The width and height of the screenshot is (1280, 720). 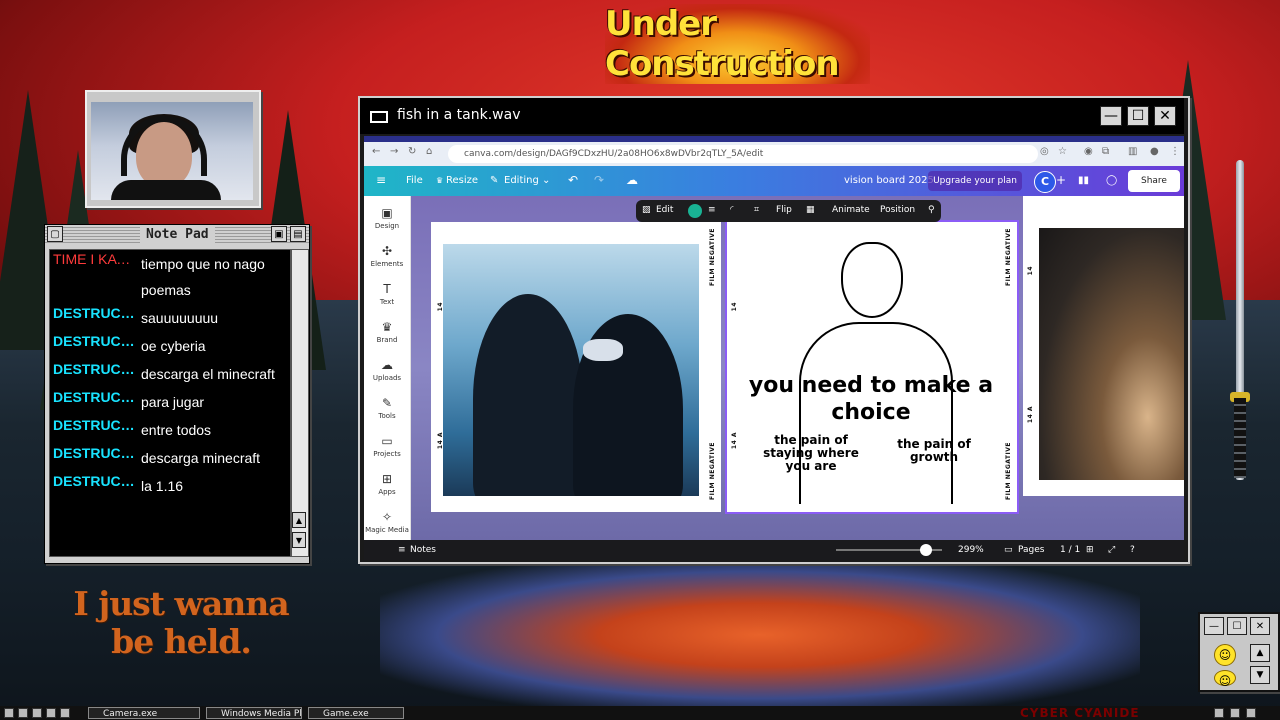 What do you see at coordinates (571, 370) in the screenshot?
I see `aquarium-photo` at bounding box center [571, 370].